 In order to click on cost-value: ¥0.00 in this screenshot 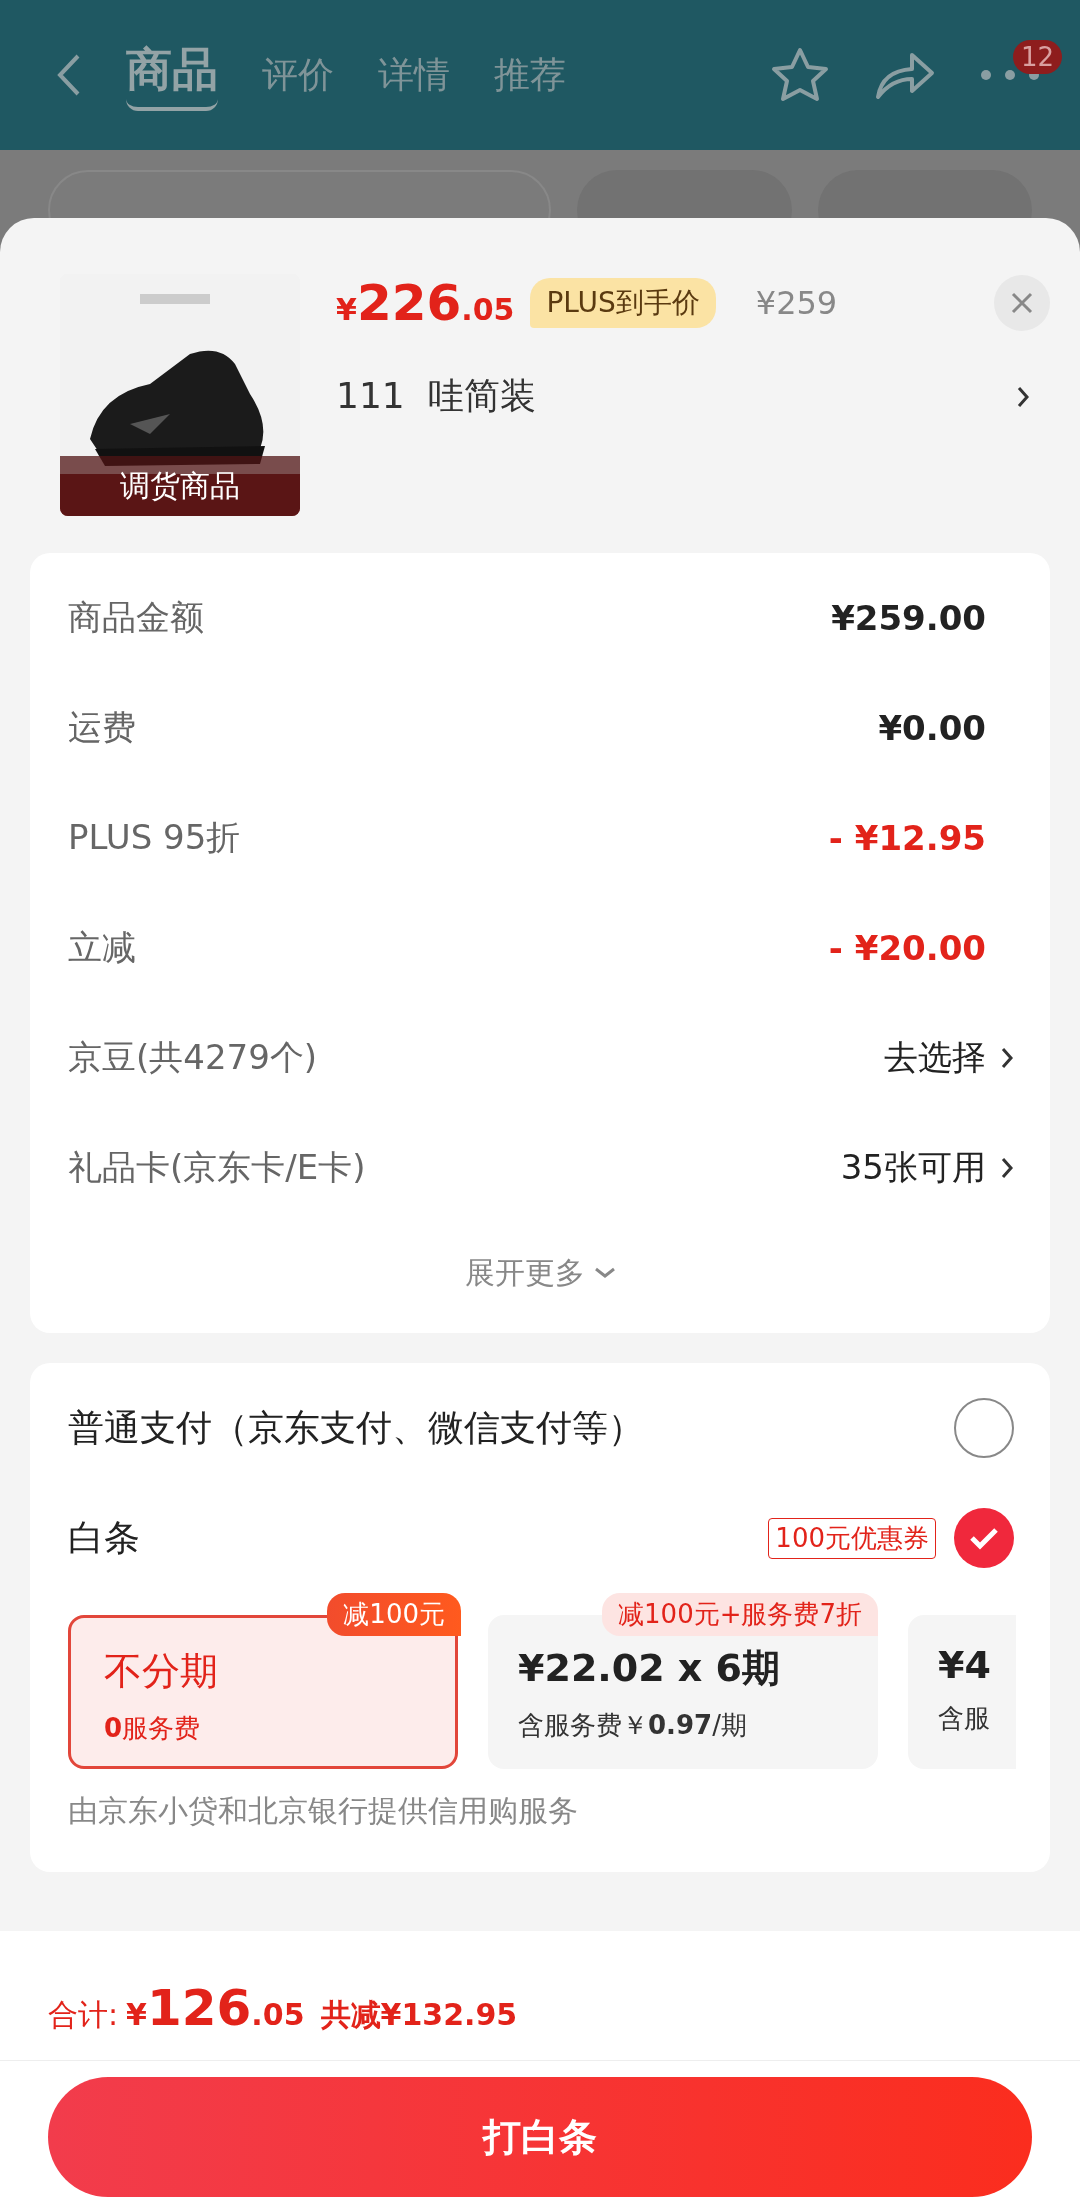, I will do `click(932, 728)`.